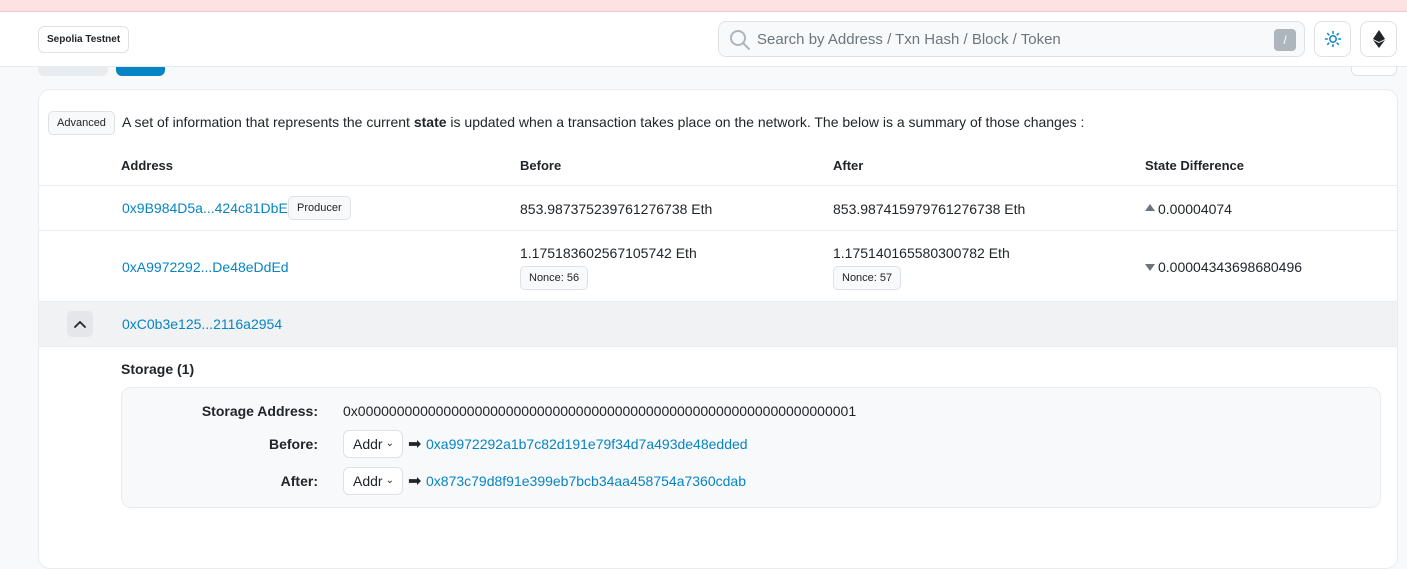 This screenshot has width=1407, height=569. I want to click on before-format-select: Addr ⌄, so click(373, 444).